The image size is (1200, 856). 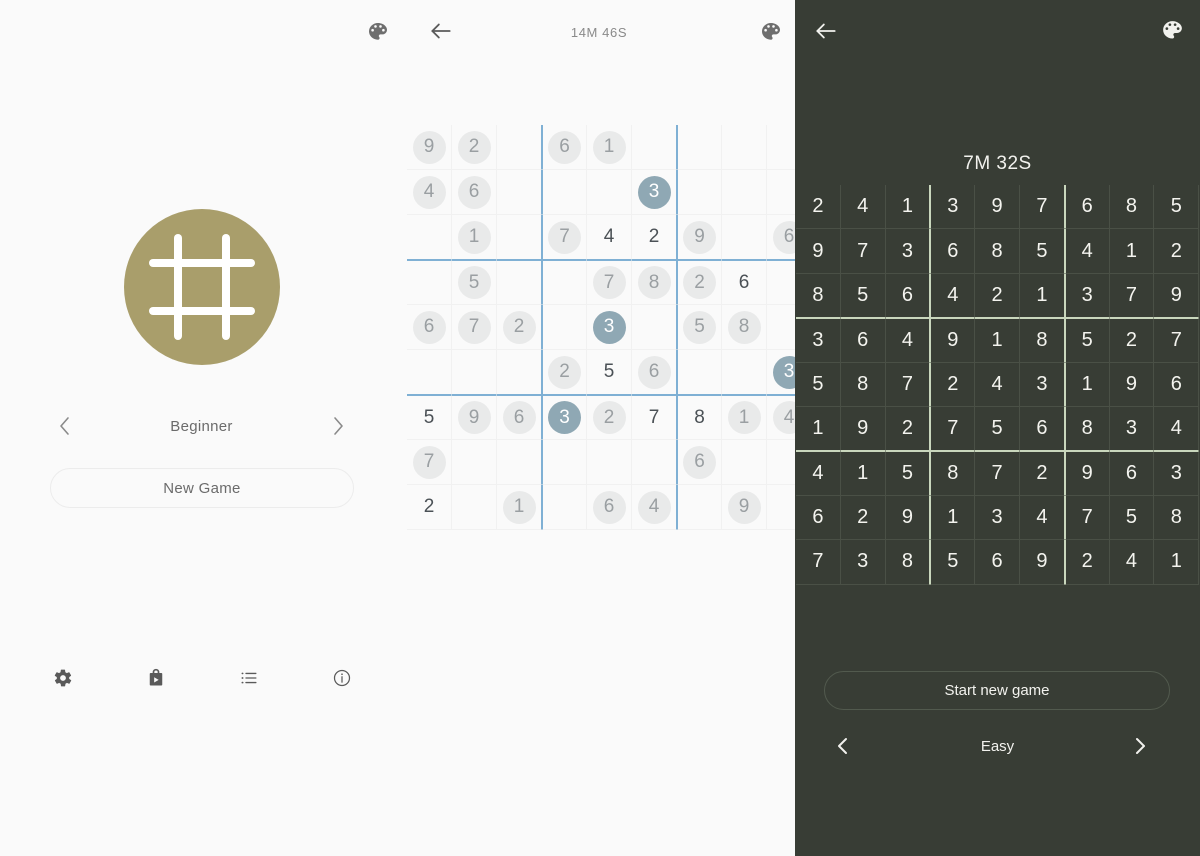 I want to click on light-cell-r5-c3: 2, so click(x=519, y=327).